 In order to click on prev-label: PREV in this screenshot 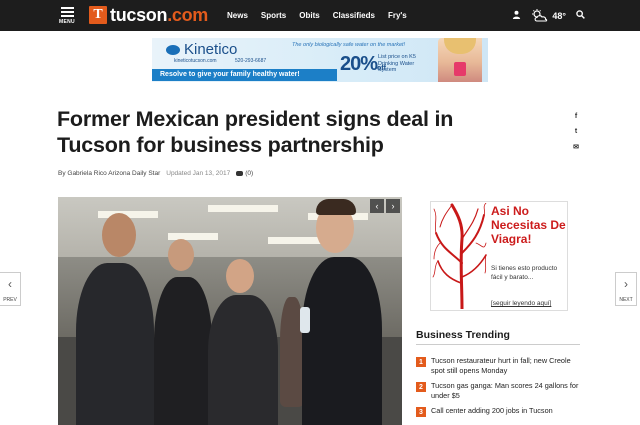, I will do `click(10, 300)`.